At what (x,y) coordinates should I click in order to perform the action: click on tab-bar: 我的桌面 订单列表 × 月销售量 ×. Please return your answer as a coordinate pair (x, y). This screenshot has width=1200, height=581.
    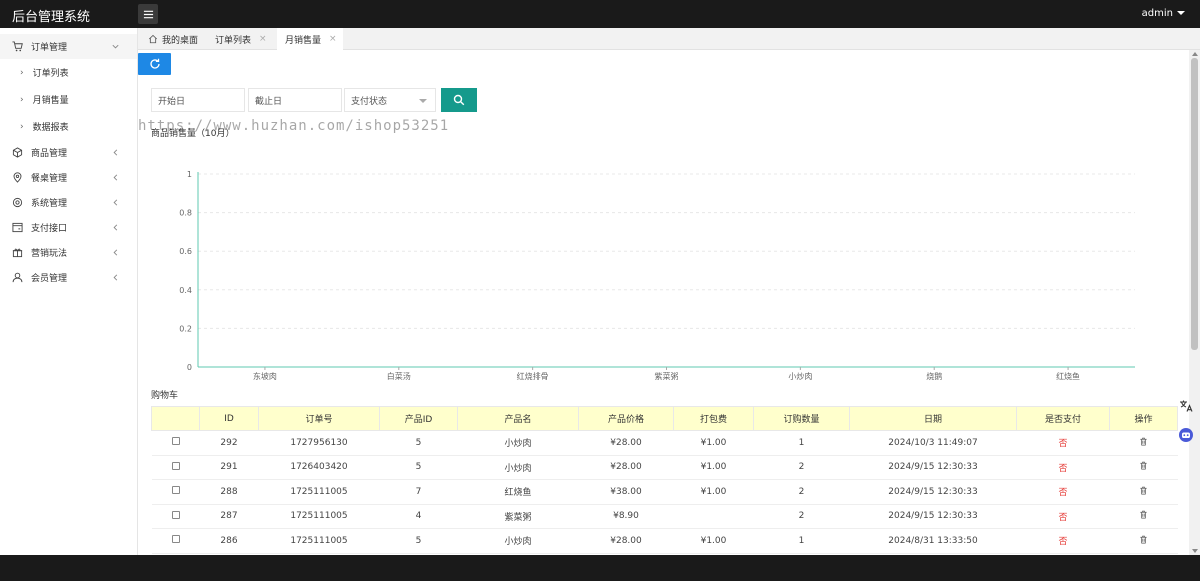
    Looking at the image, I should click on (669, 39).